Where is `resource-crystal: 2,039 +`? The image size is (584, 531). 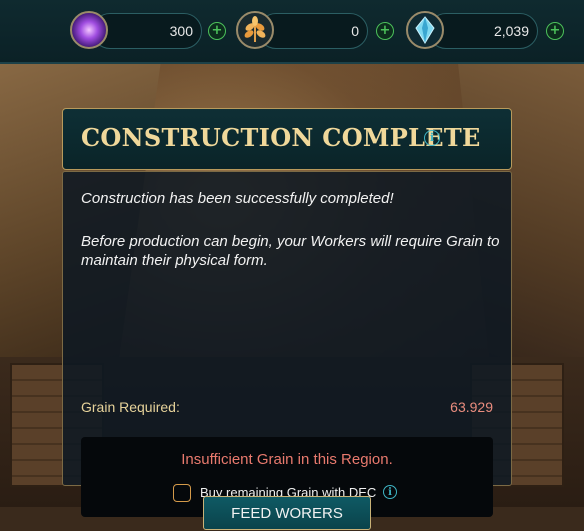 resource-crystal: 2,039 + is located at coordinates (486, 31).